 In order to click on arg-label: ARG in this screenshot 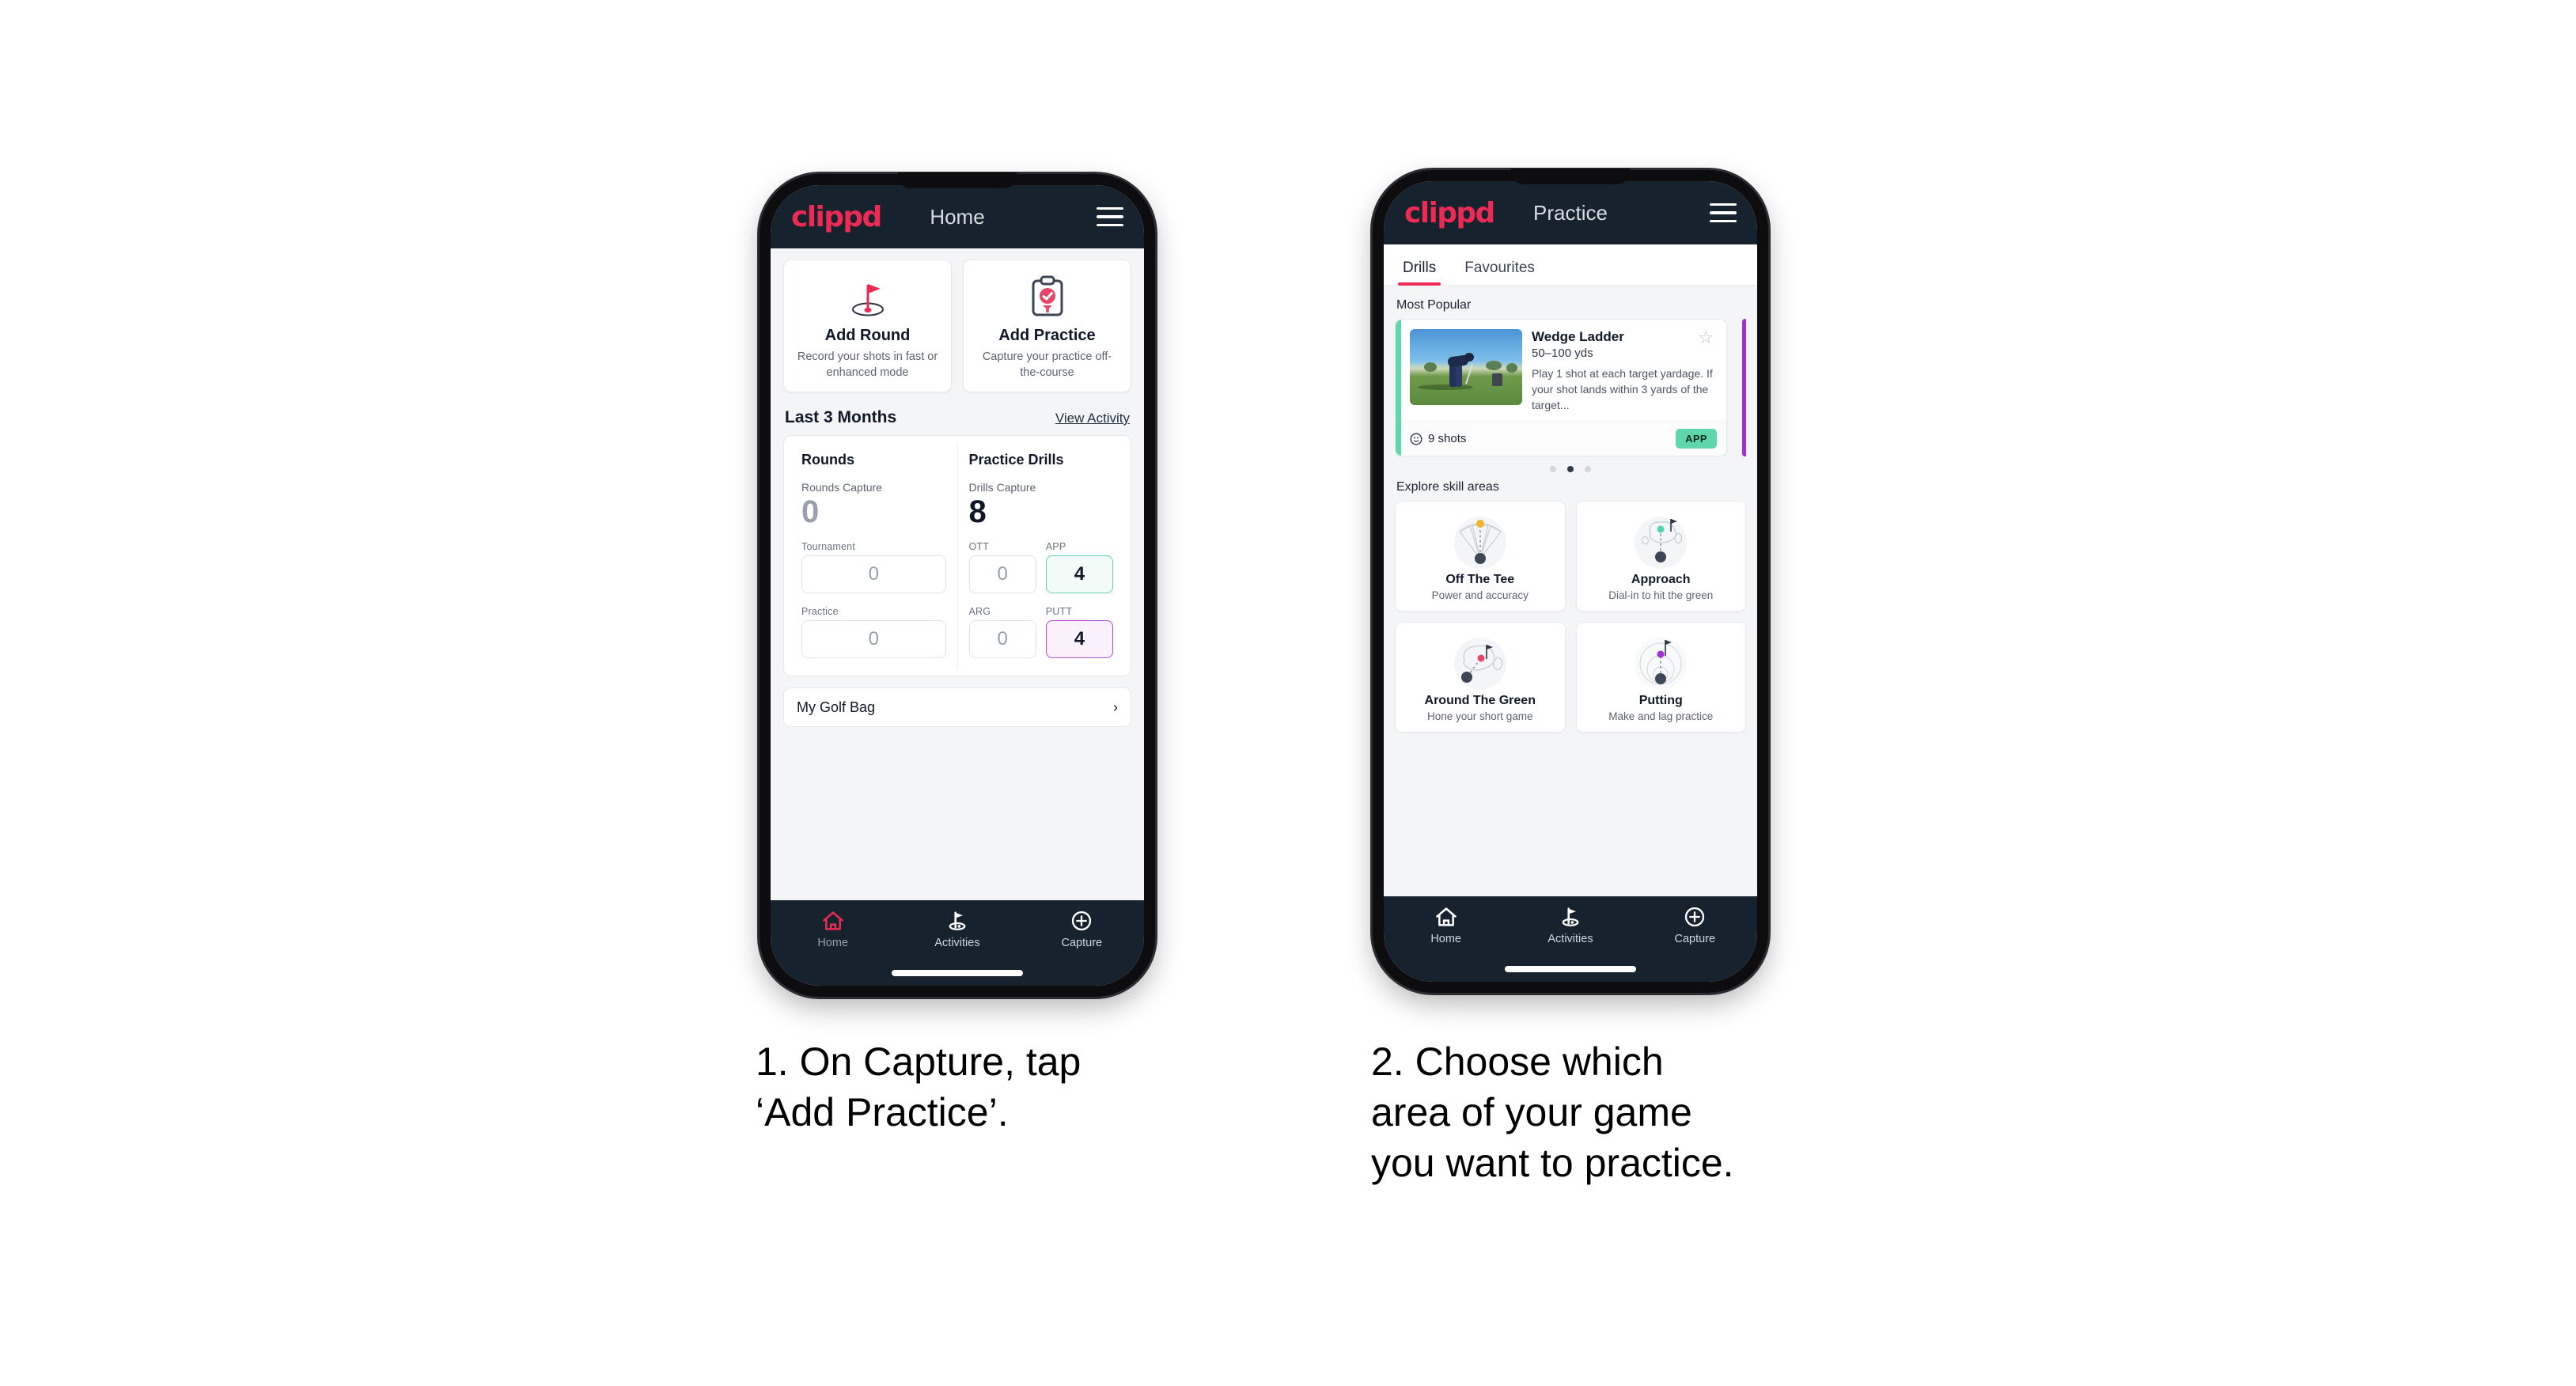, I will do `click(980, 612)`.